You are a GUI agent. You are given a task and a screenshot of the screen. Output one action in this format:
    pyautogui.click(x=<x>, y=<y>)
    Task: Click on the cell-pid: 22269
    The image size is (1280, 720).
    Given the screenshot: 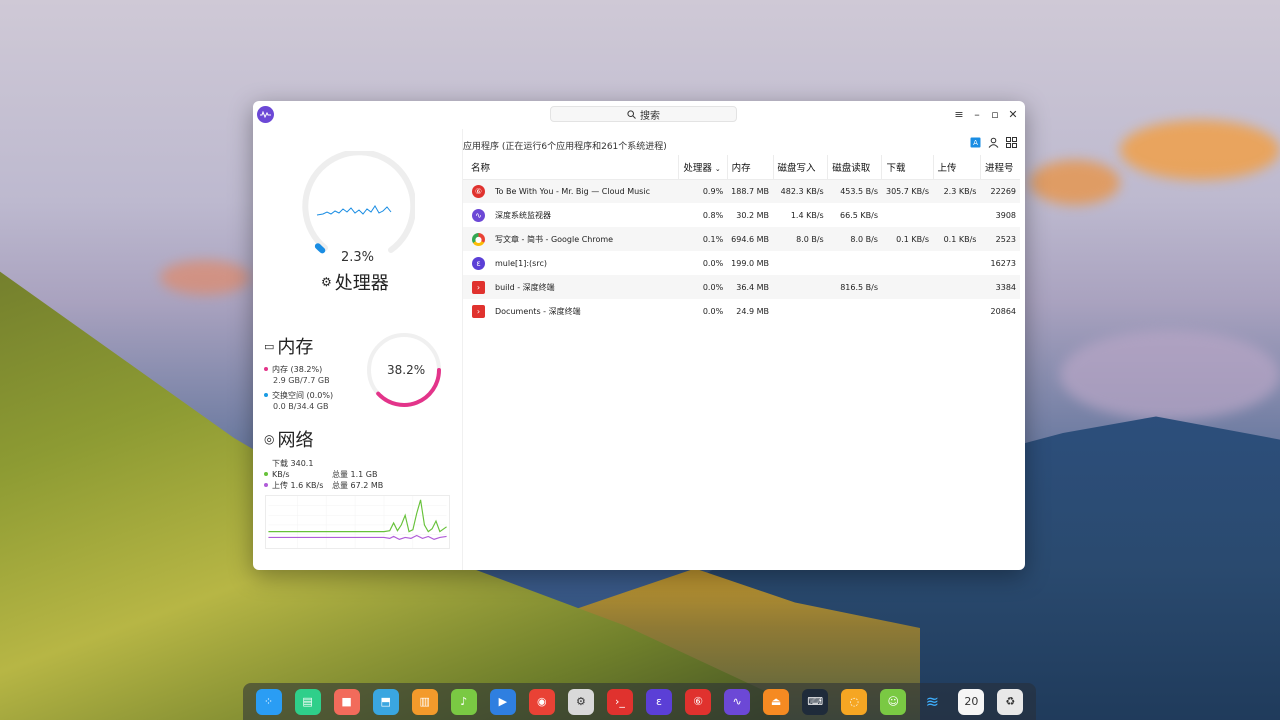 What is the action you would take?
    pyautogui.click(x=1000, y=191)
    